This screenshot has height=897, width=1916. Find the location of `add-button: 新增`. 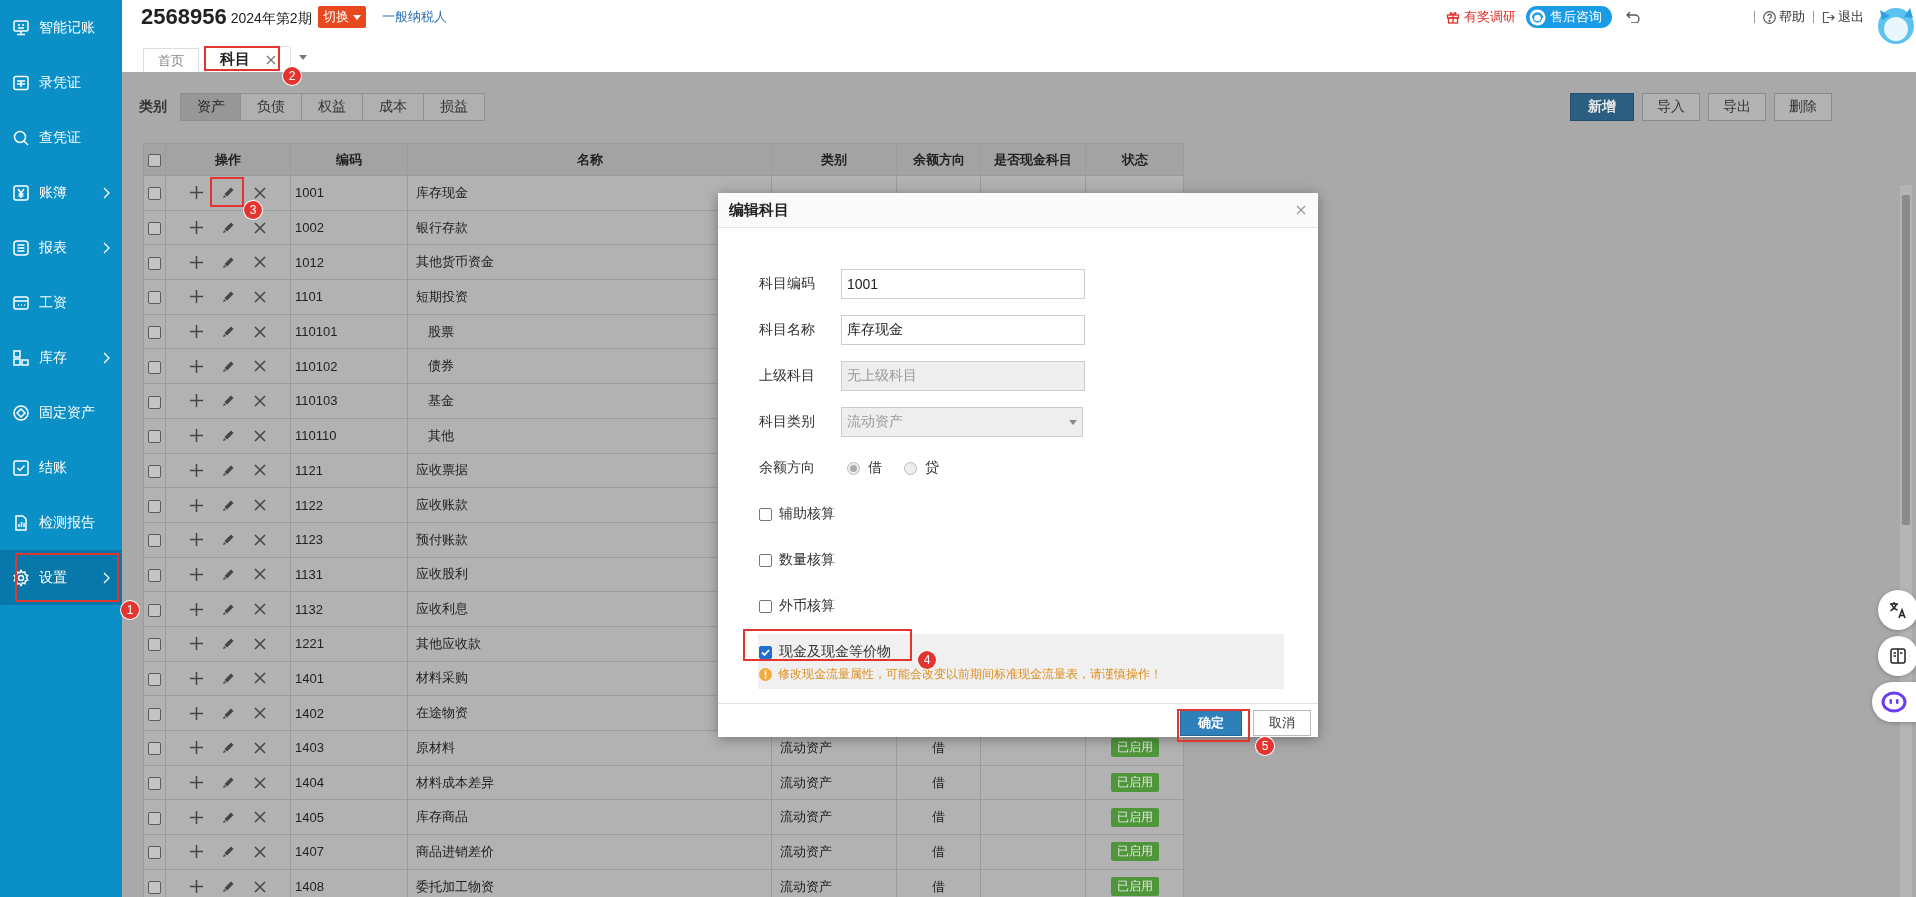

add-button: 新增 is located at coordinates (1602, 107).